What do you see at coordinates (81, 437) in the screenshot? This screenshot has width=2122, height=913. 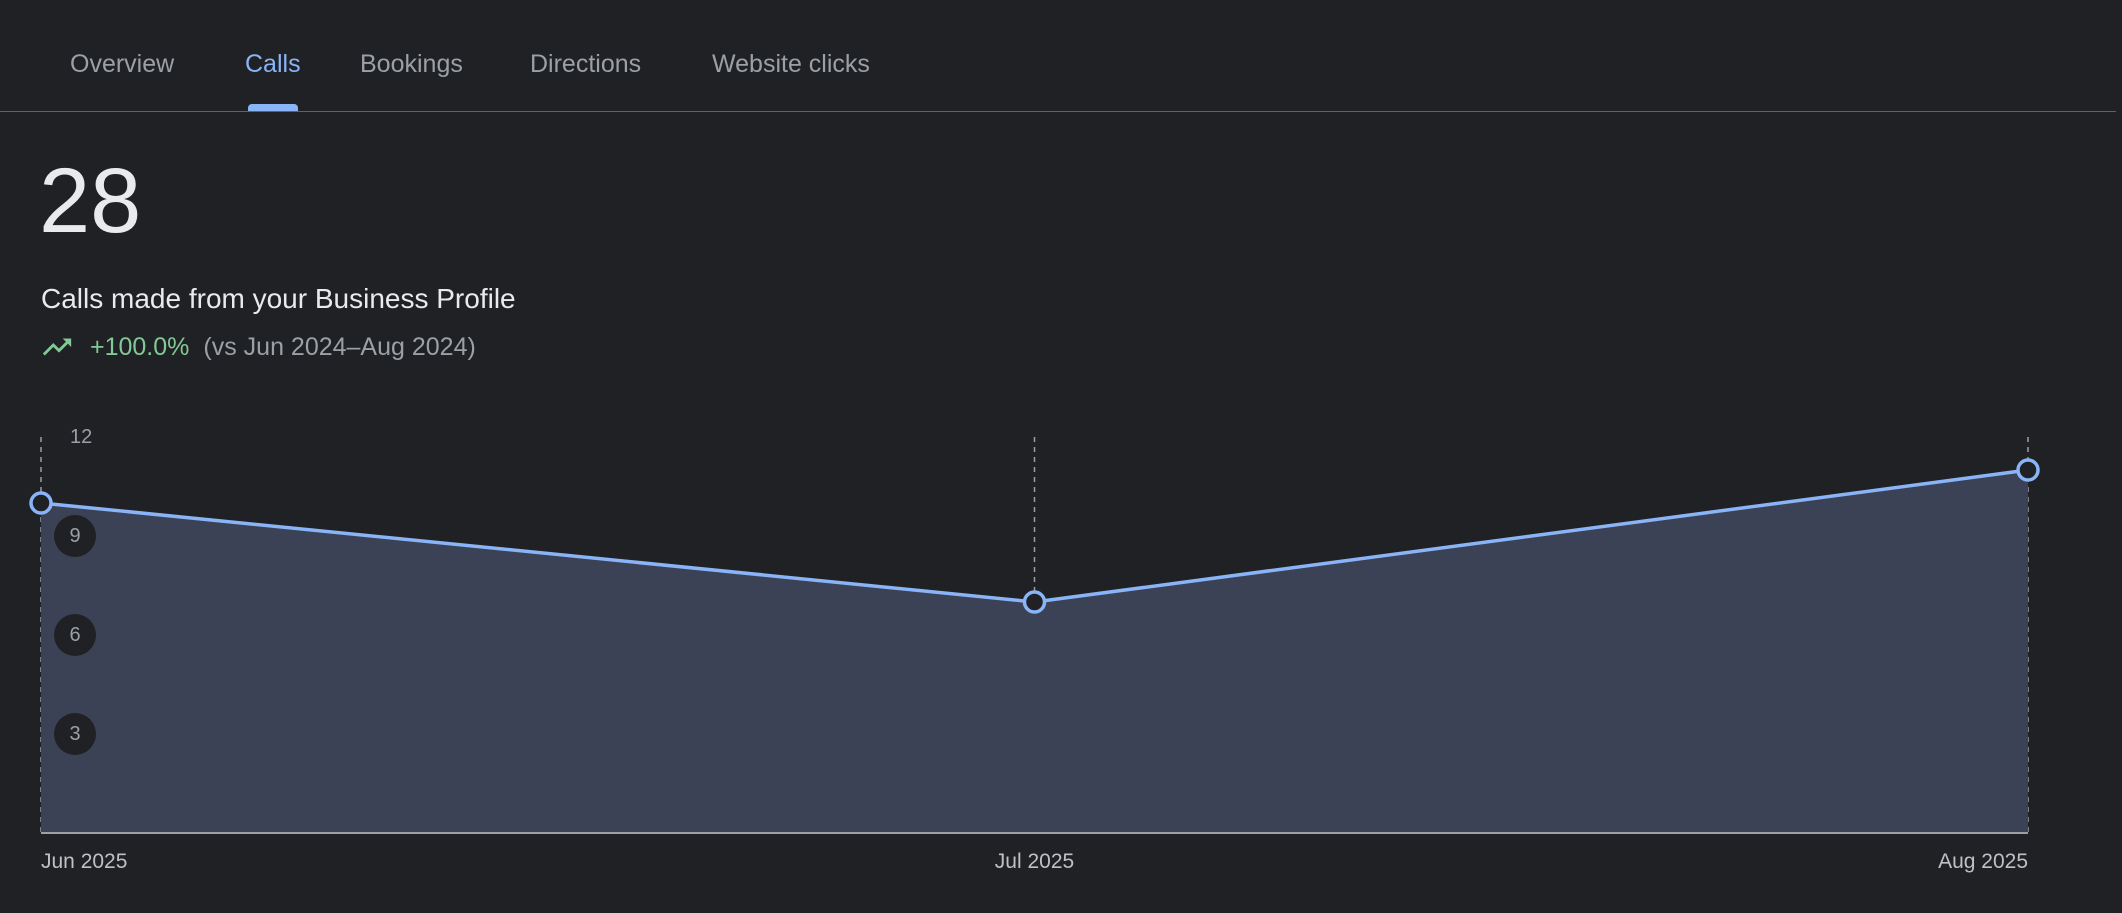 I see `y-tick-label: 12` at bounding box center [81, 437].